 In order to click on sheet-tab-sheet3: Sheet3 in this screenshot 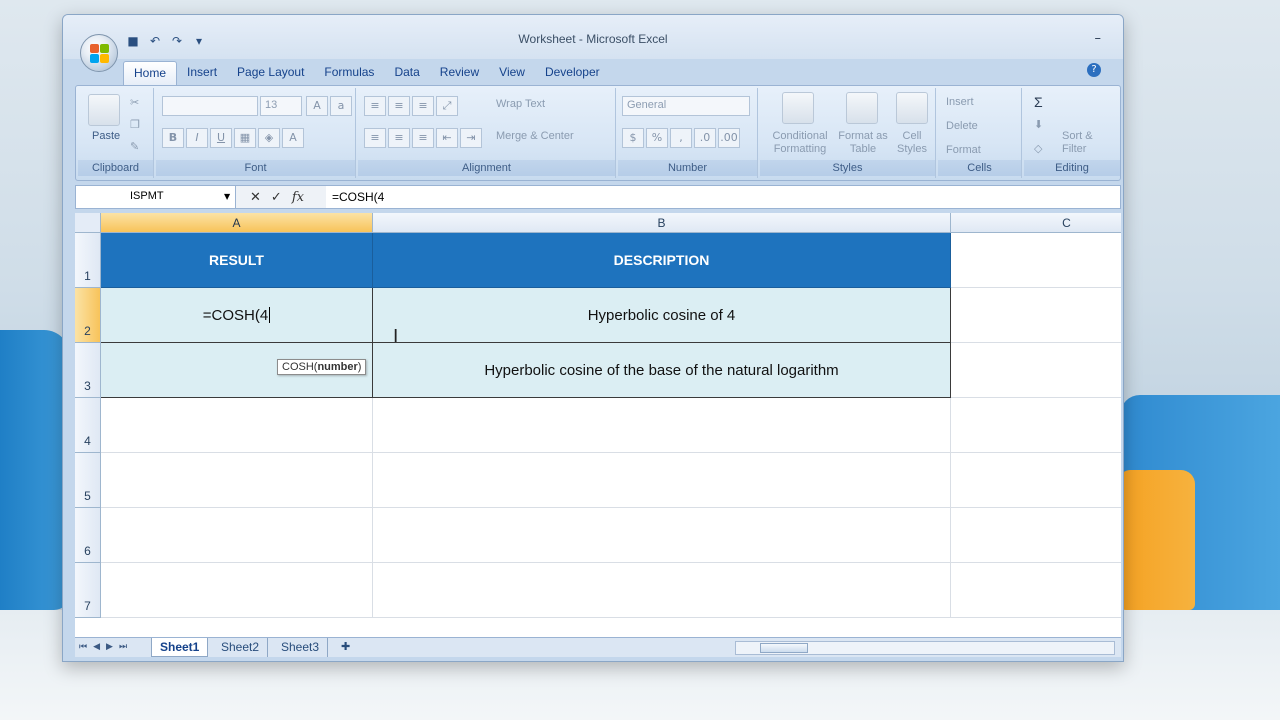, I will do `click(301, 647)`.